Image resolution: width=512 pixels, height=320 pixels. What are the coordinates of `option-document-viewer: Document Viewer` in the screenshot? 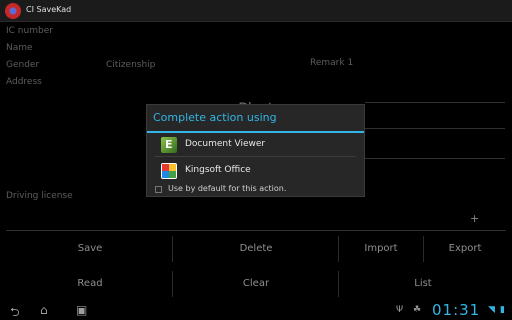 It's located at (255, 145).